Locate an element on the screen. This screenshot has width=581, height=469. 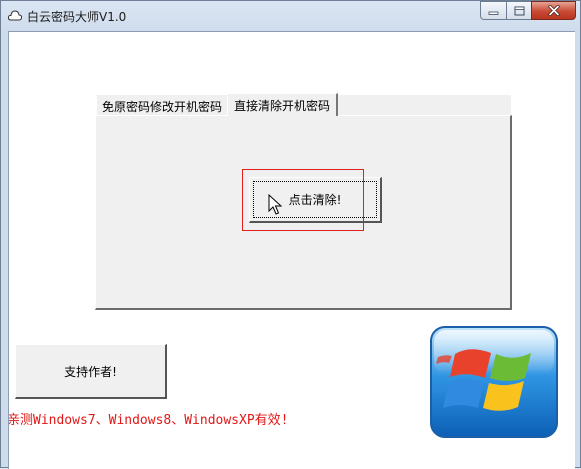
title-bar: 白云密码大师V1.0 is located at coordinates (291, 16).